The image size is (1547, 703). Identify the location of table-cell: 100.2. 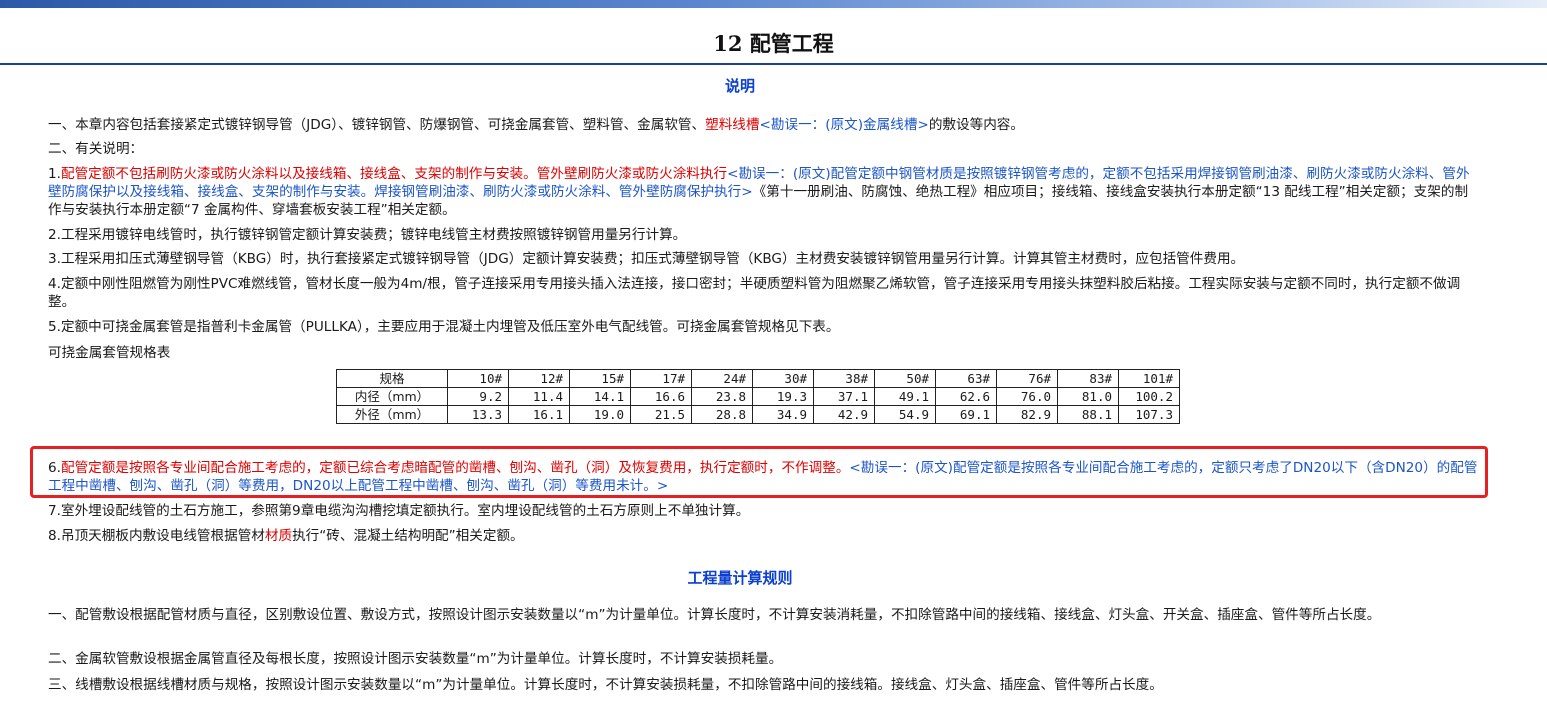
(1149, 396).